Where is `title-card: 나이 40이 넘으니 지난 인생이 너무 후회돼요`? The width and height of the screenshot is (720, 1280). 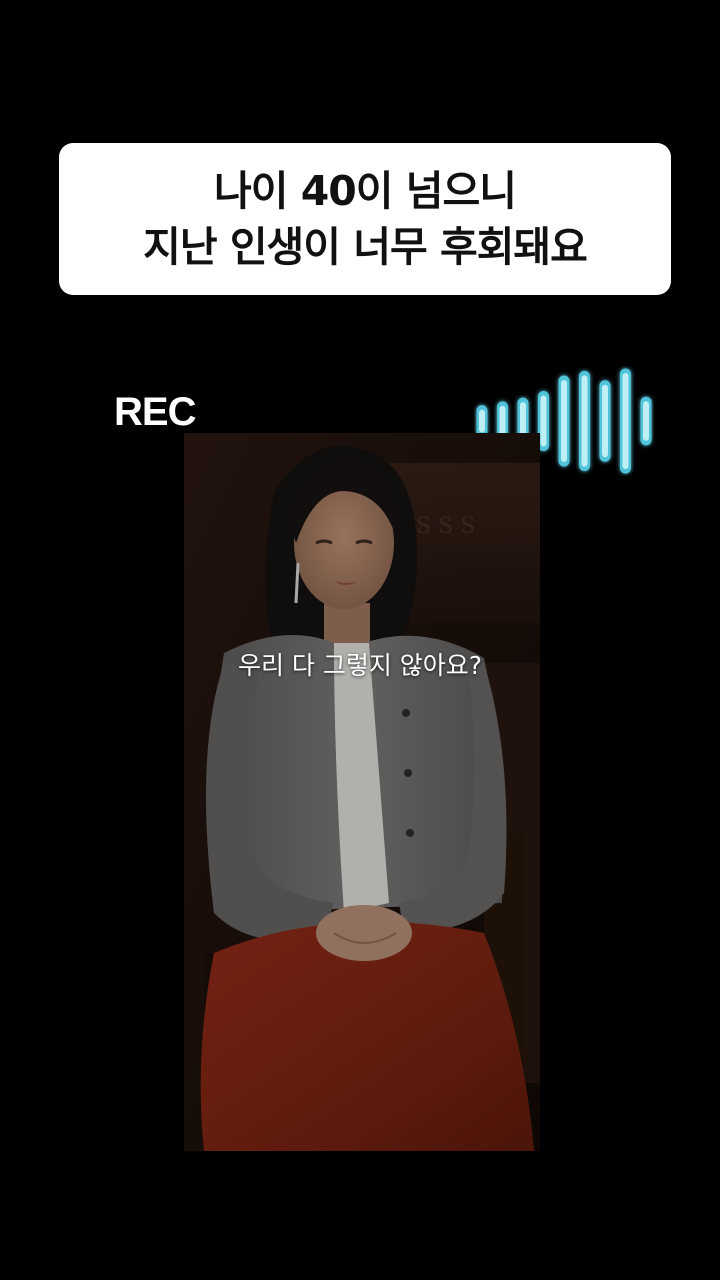 title-card: 나이 40이 넘으니 지난 인생이 너무 후회돼요 is located at coordinates (365, 219).